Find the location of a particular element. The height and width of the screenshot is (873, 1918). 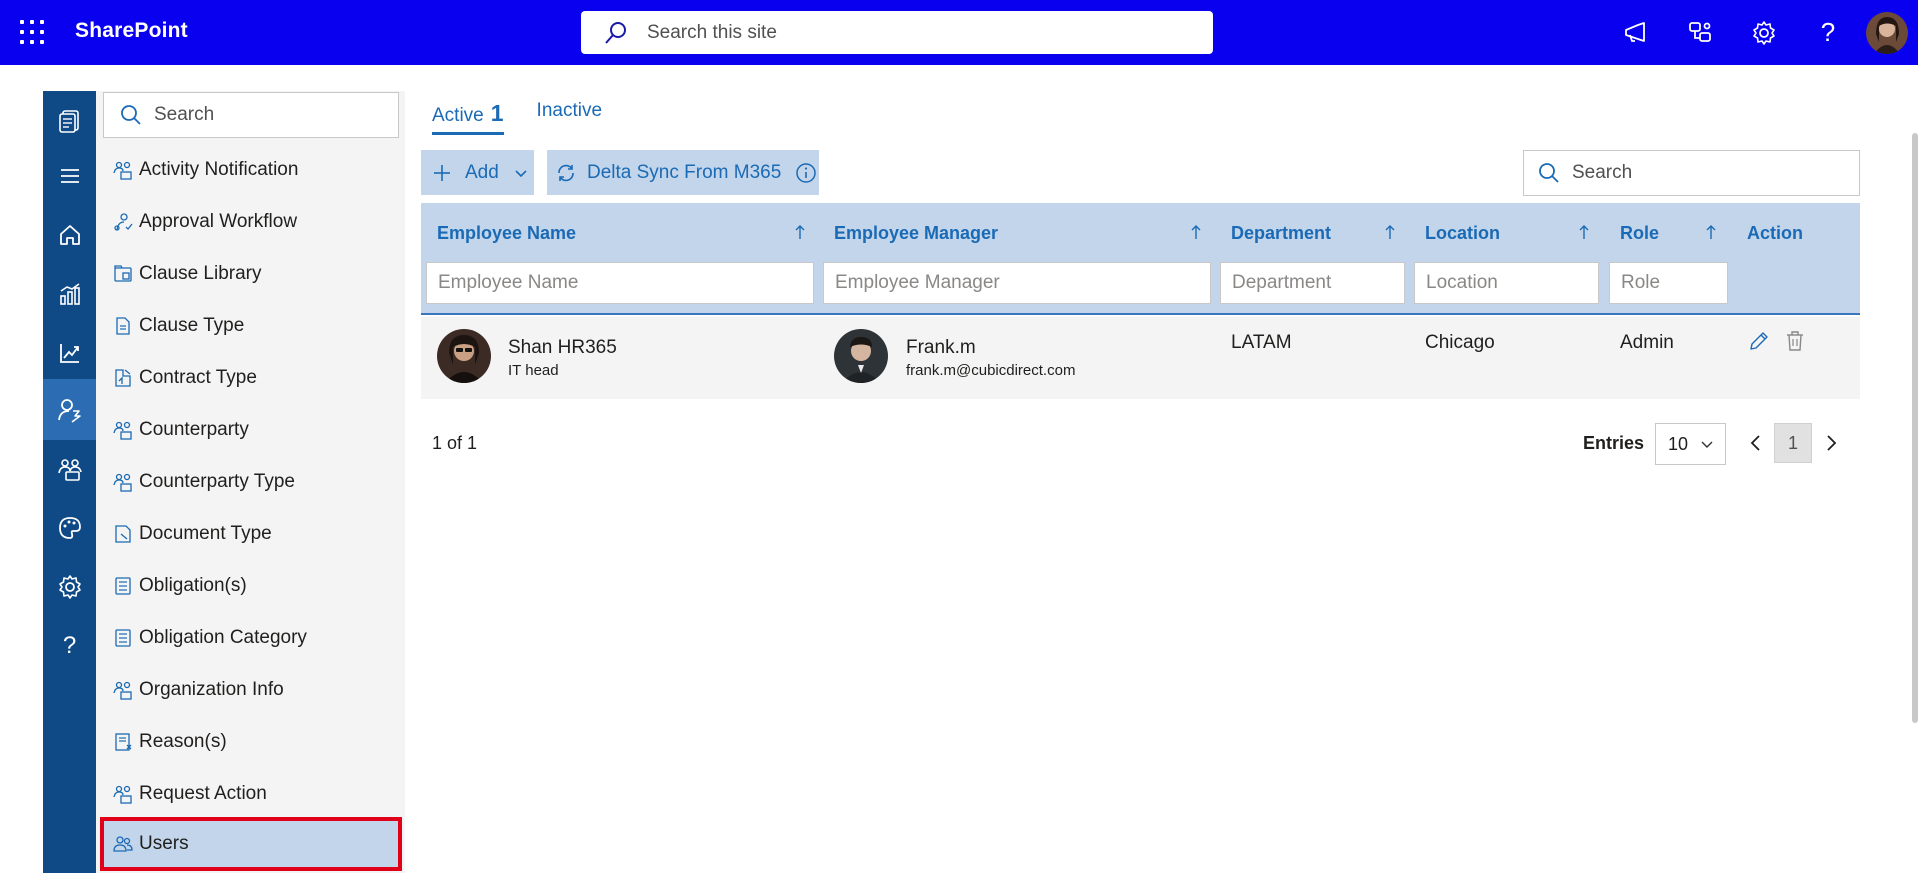

column-header-location: Location is located at coordinates (1462, 233).